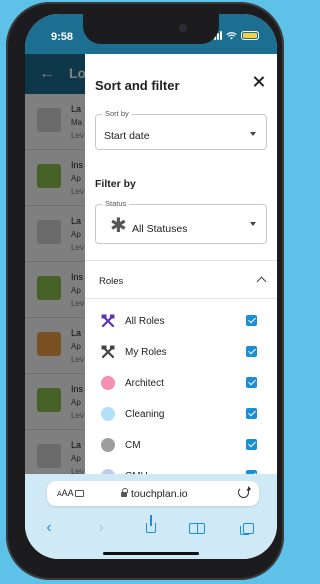 The image size is (320, 584). Describe the element at coordinates (244, 492) in the screenshot. I see `reload-icon` at that location.